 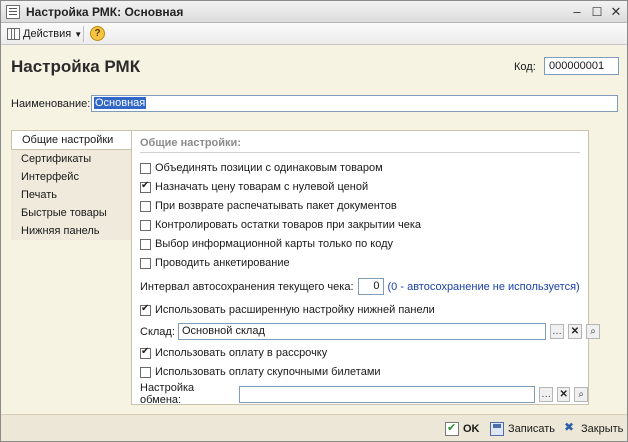 I want to click on exchange-label: Настройка обмена:, so click(x=167, y=394).